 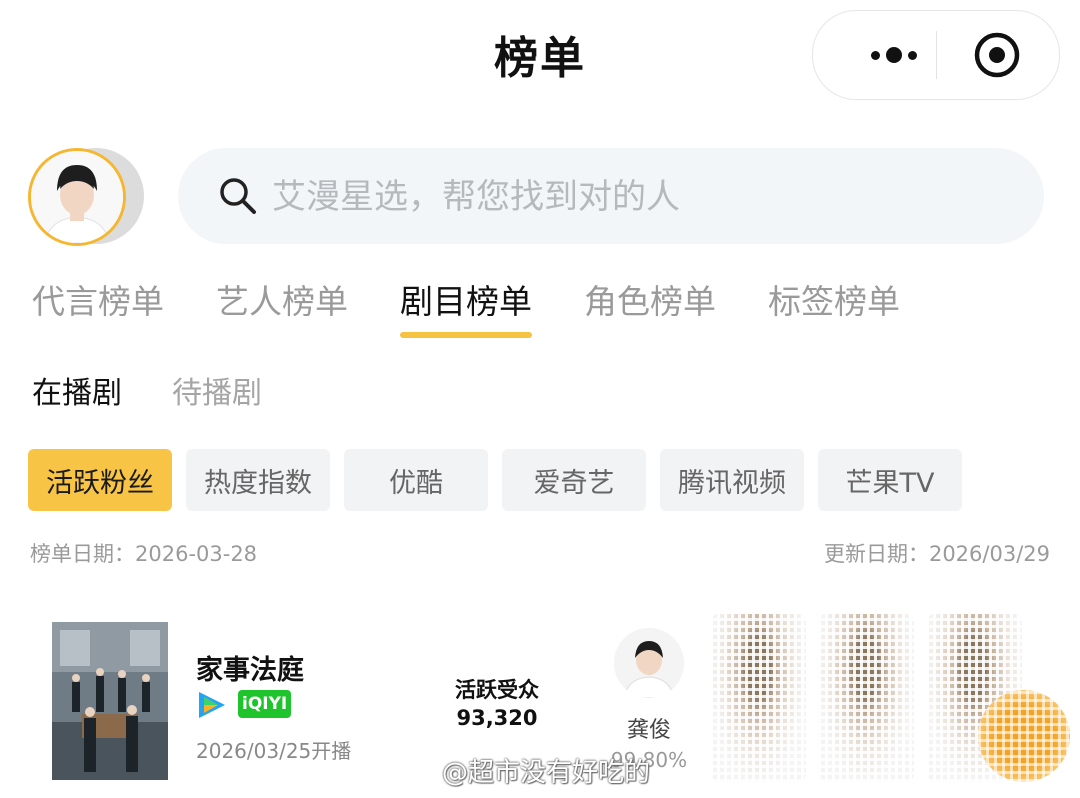 I want to click on metric-chips: 活跃粉丝 热度指数 优酷 爱奇艺 腾讯视频 芒果TV, so click(x=495, y=480).